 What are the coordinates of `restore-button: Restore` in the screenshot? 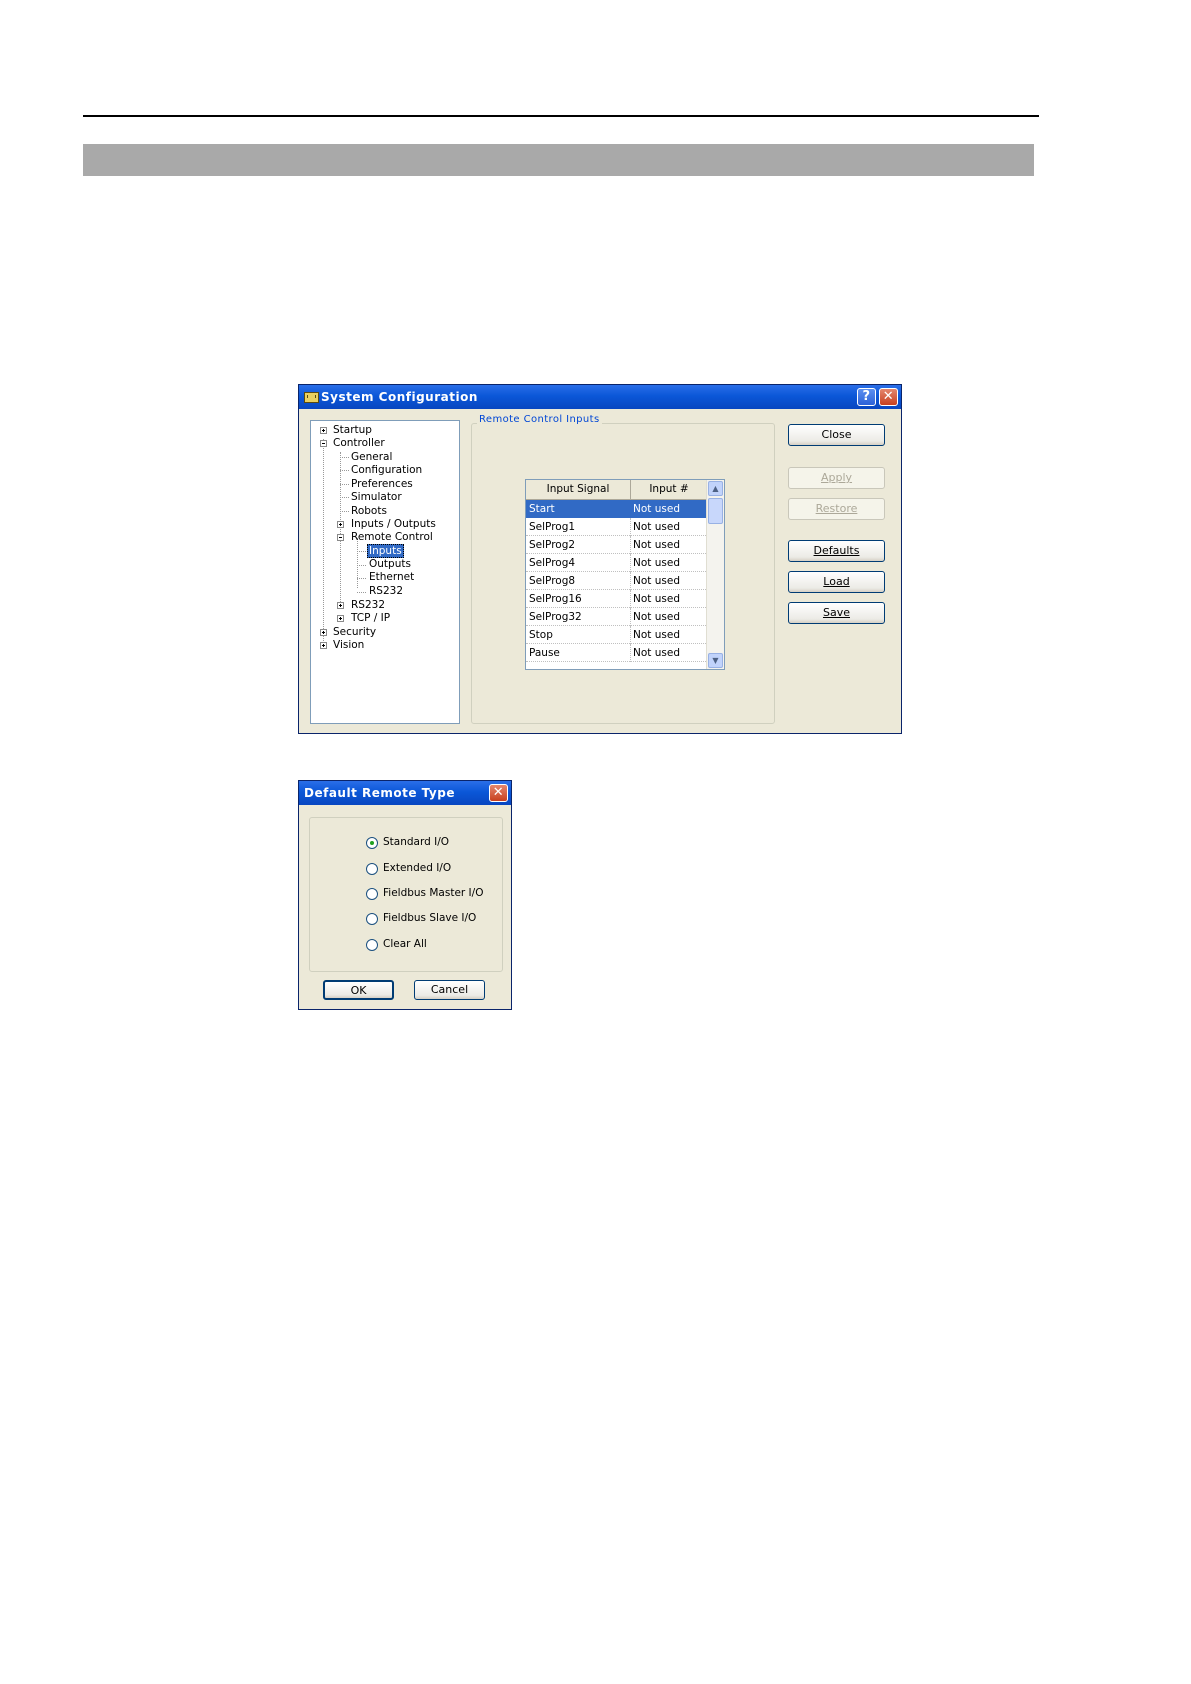 It's located at (836, 509).